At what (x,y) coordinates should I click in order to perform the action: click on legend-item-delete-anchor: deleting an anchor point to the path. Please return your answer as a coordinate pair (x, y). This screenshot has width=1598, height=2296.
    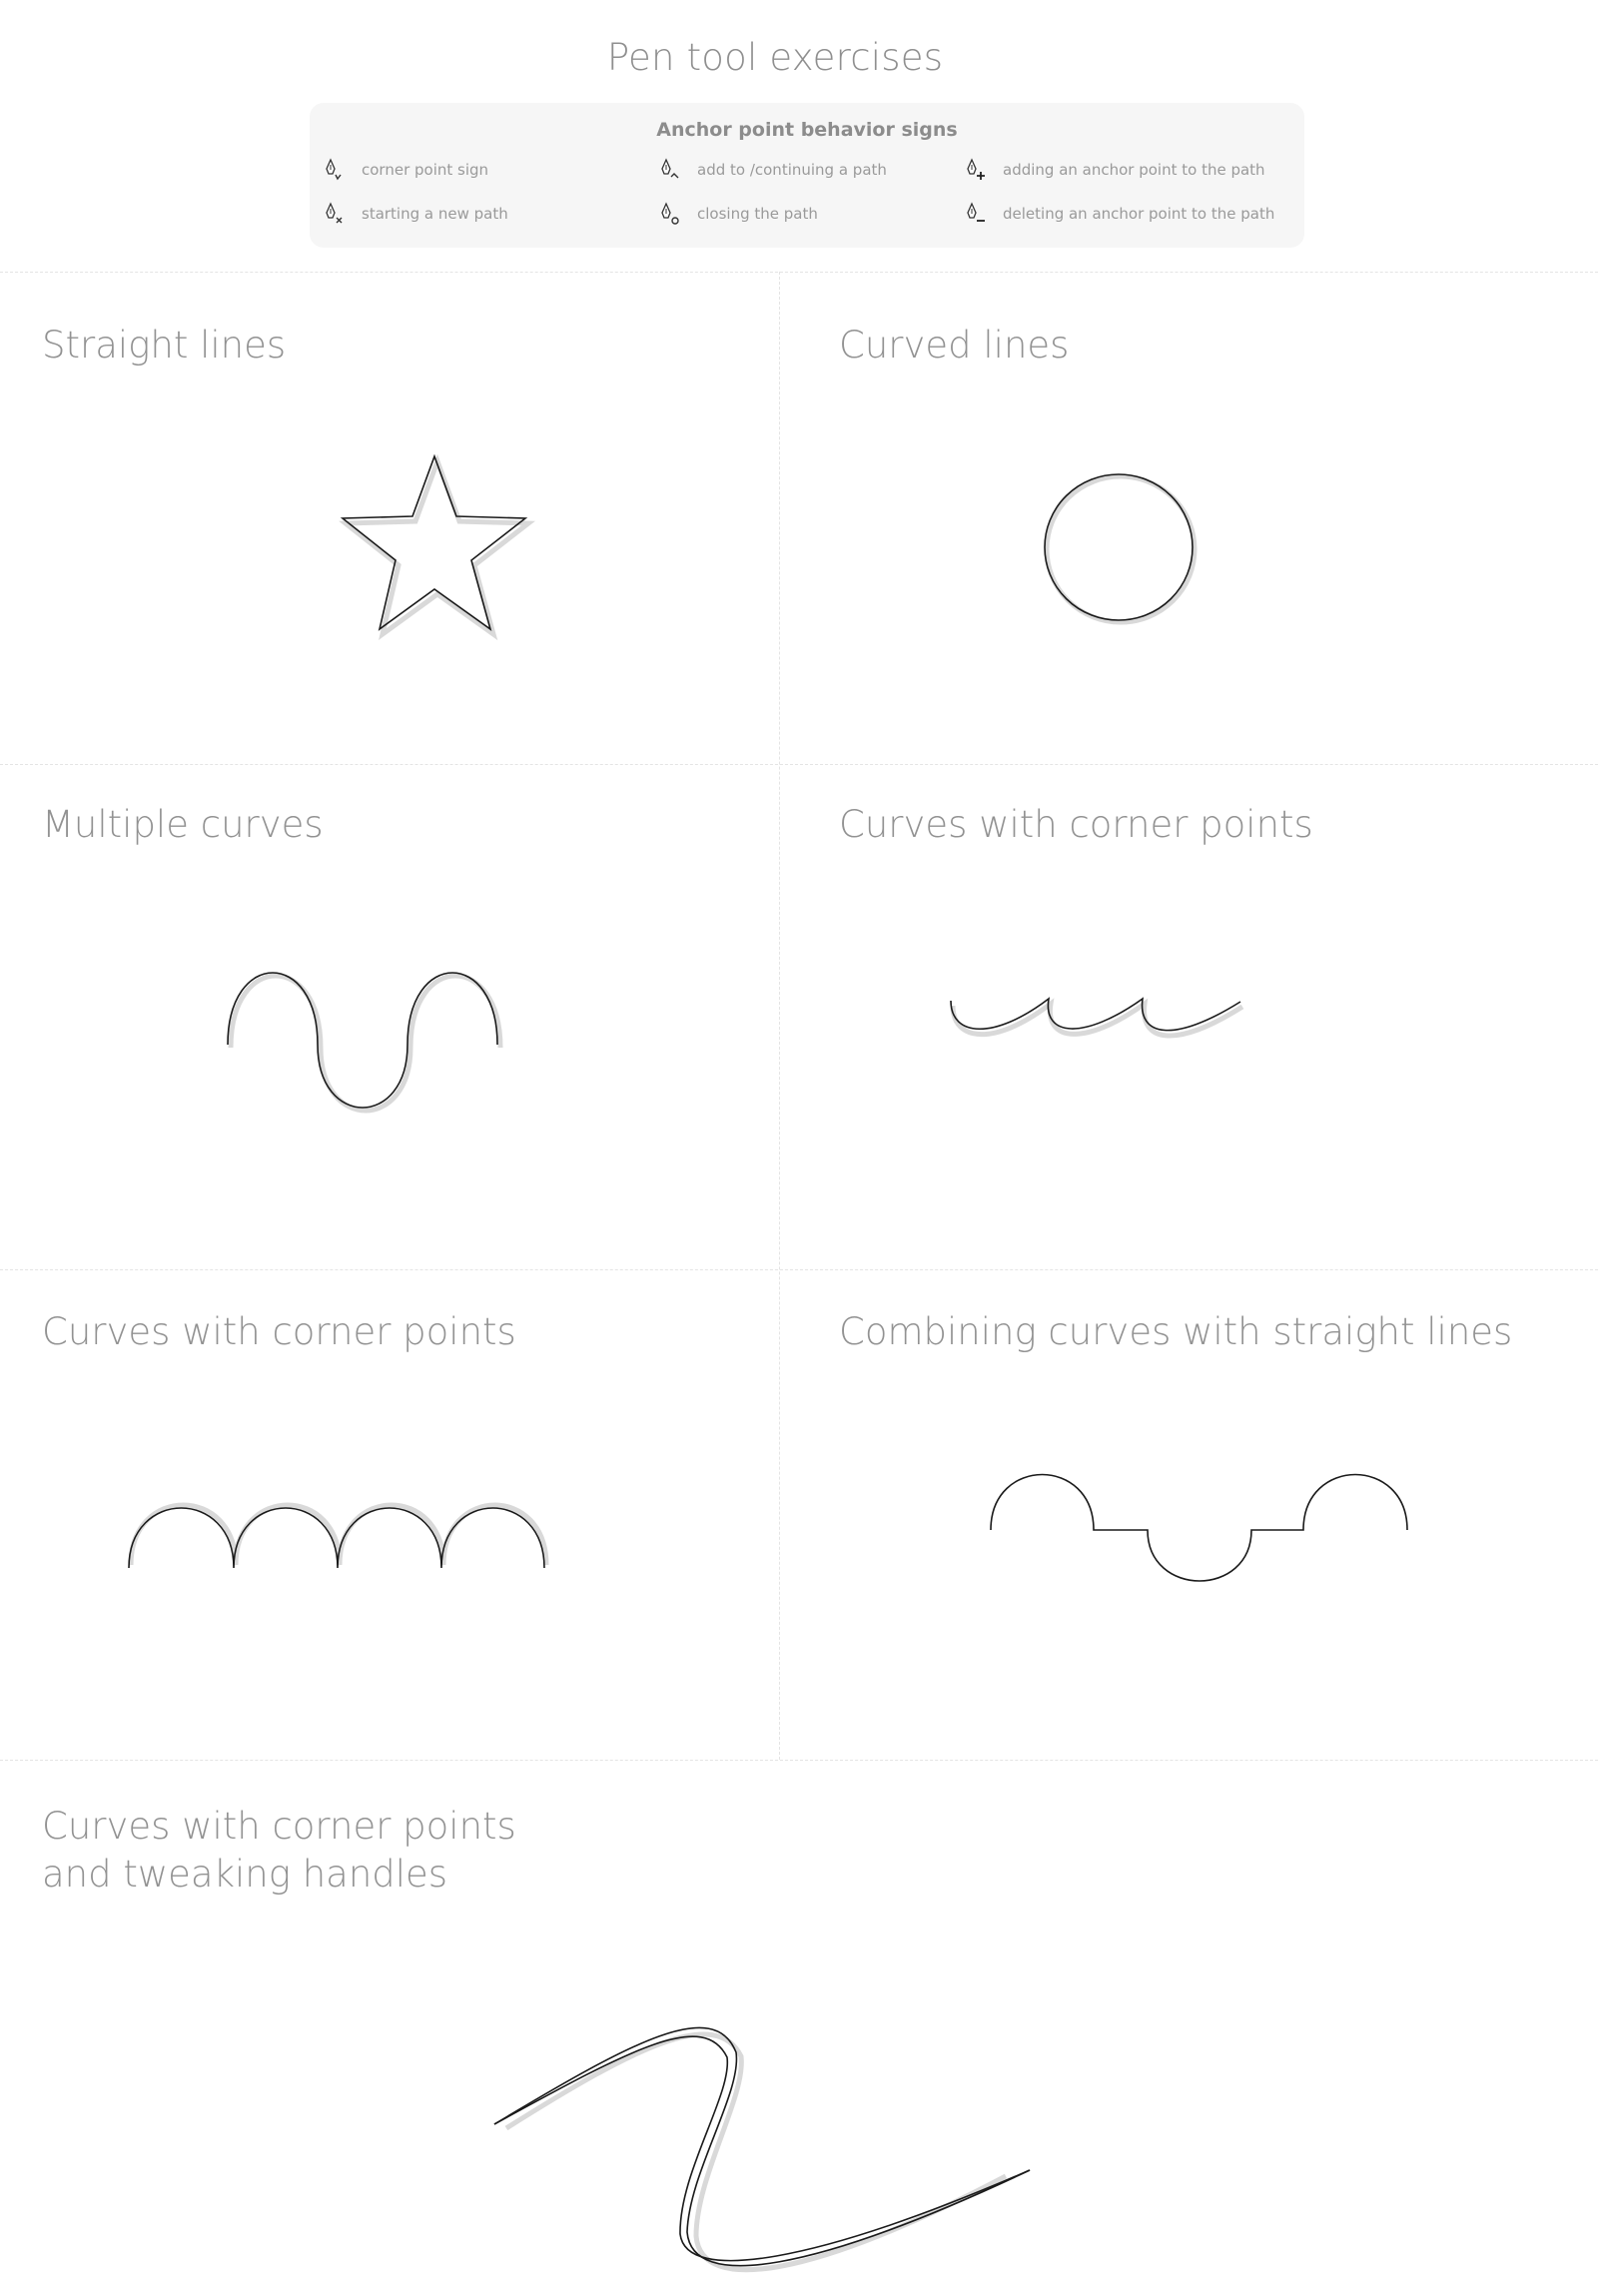
    Looking at the image, I should click on (1119, 214).